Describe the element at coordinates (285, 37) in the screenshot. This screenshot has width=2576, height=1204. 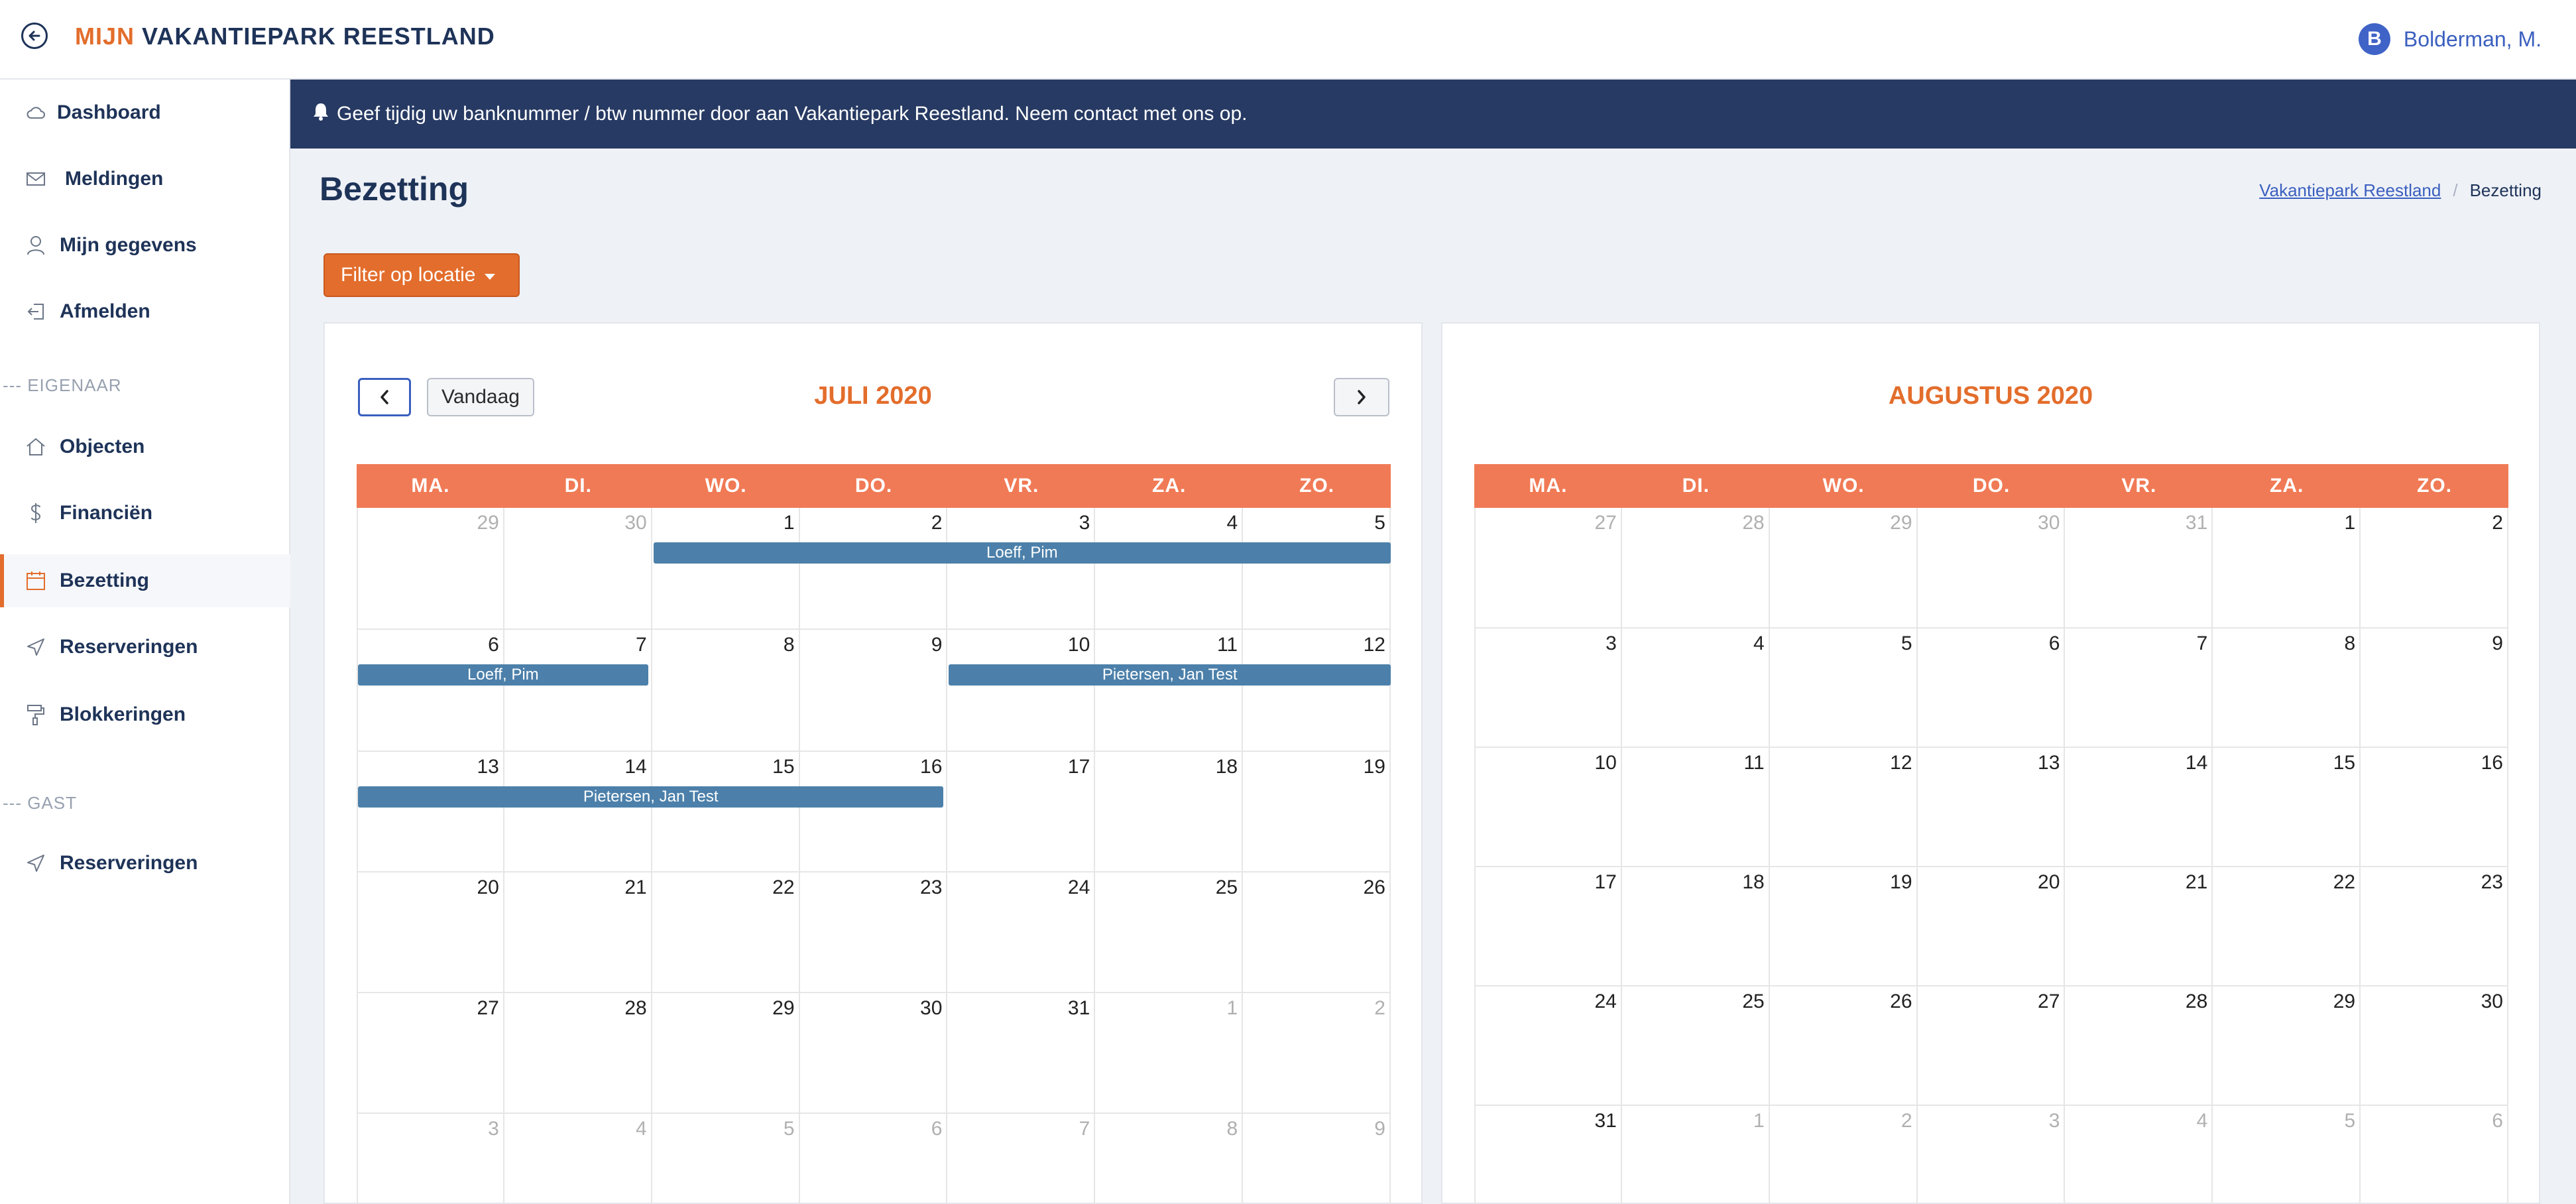
I see `brand-logo: MIJN VAKANTIEPARK REESTLAND` at that location.